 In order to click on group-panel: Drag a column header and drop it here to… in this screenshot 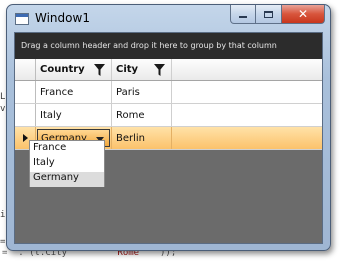, I will do `click(168, 46)`.